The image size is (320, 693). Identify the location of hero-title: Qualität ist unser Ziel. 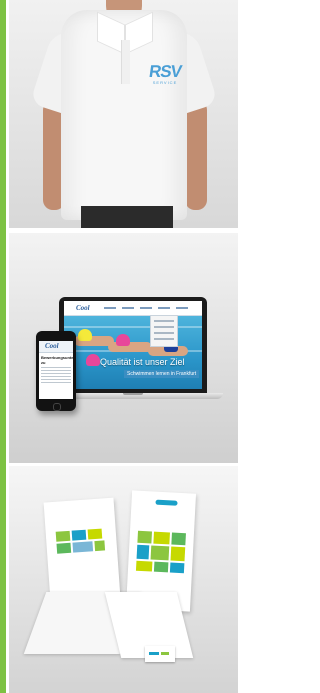
(142, 362).